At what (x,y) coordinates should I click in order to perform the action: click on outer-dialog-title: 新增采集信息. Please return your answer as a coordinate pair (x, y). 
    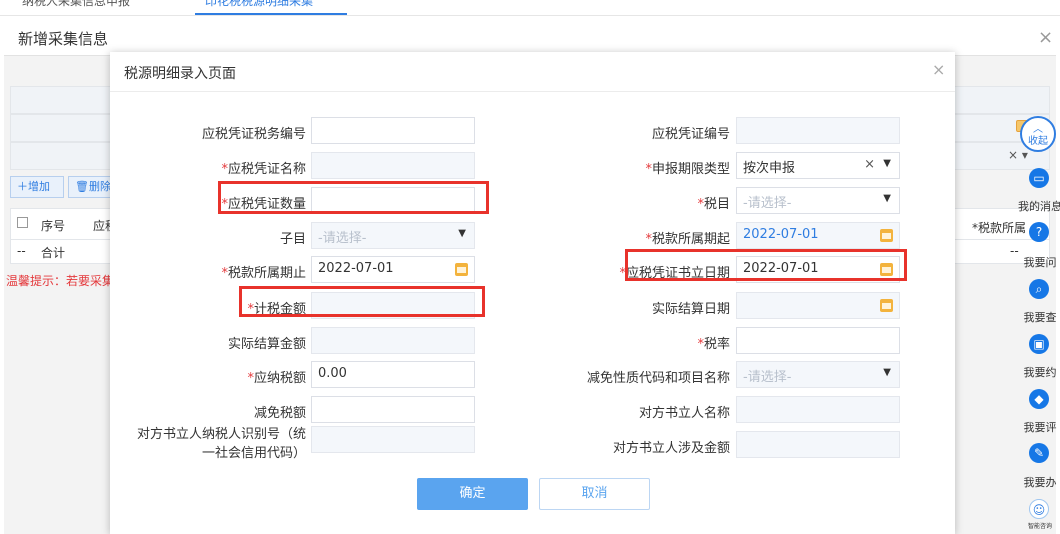
    Looking at the image, I should click on (63, 39).